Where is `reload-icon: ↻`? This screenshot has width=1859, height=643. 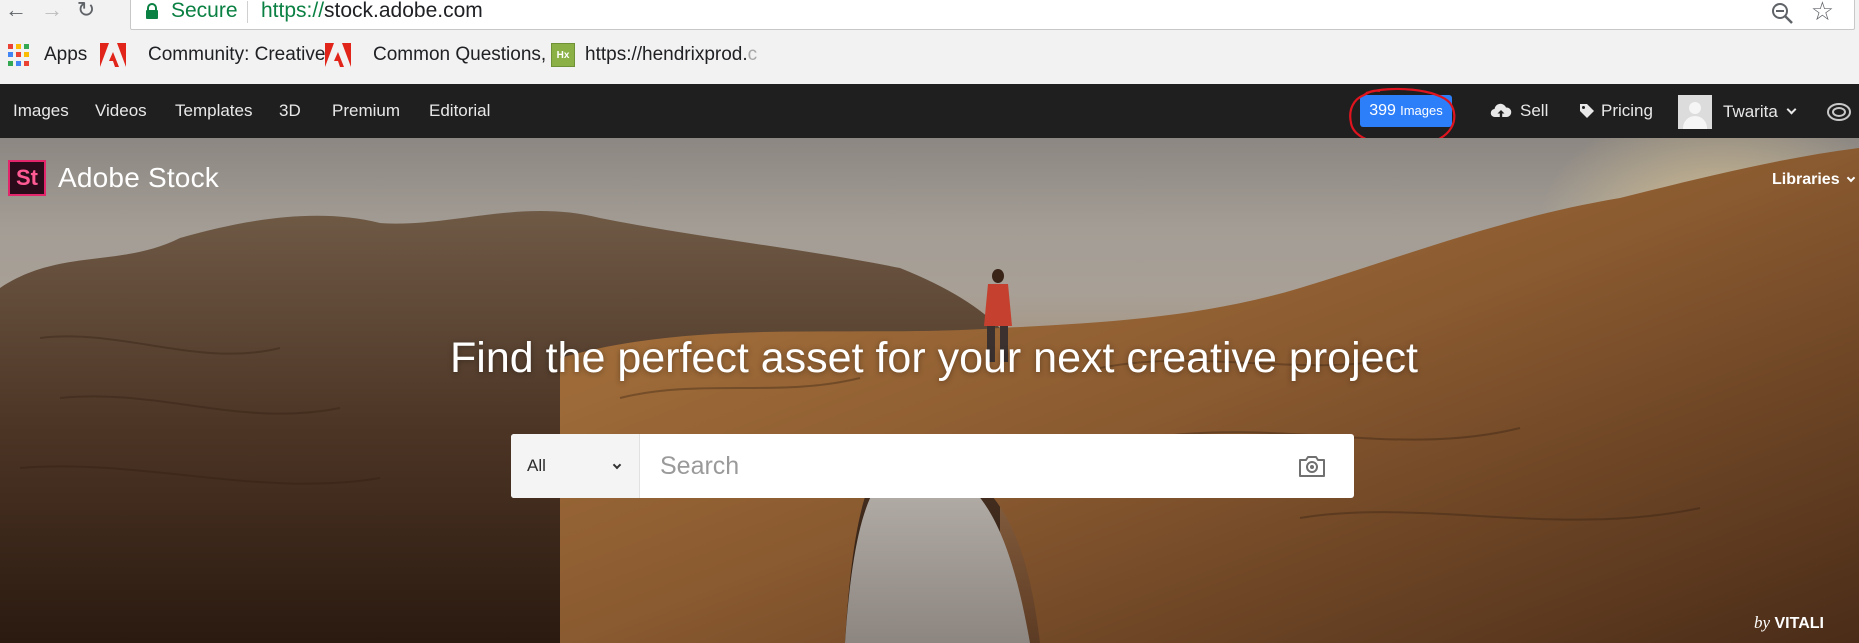
reload-icon: ↻ is located at coordinates (86, 11).